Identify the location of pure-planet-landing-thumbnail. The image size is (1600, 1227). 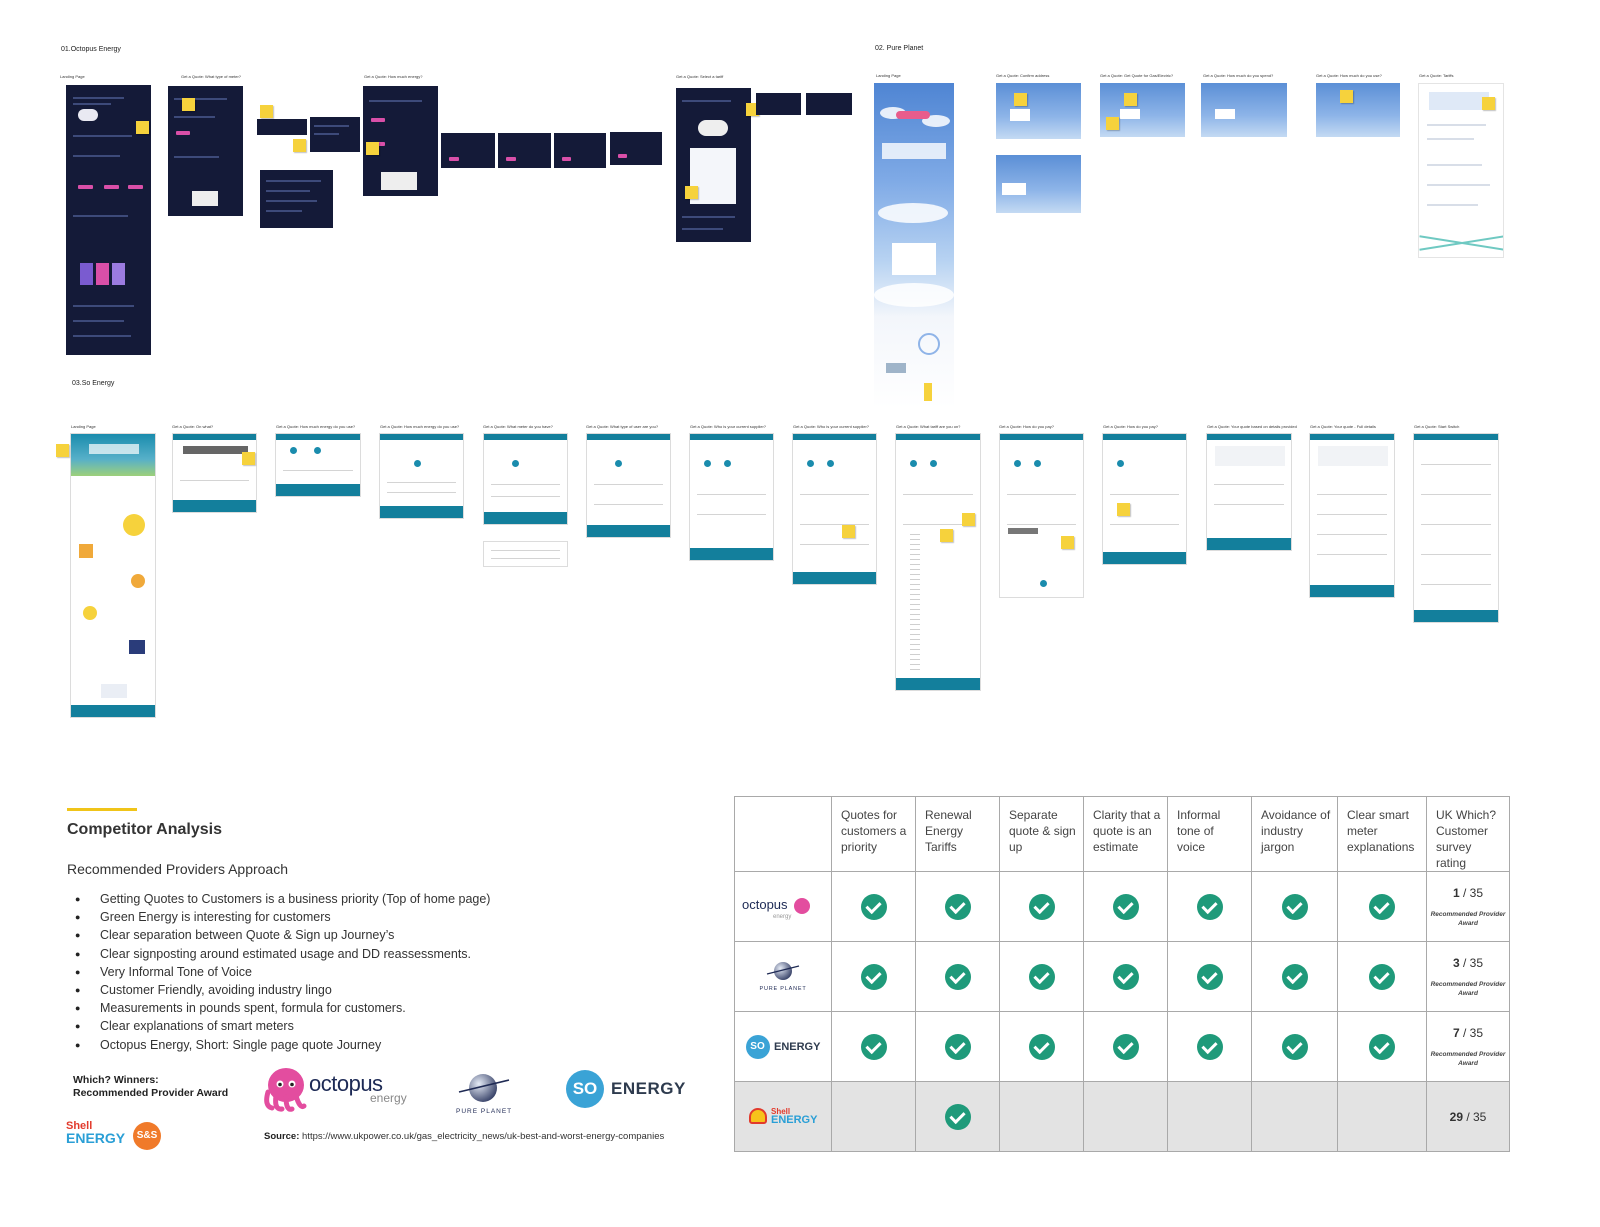
(914, 245).